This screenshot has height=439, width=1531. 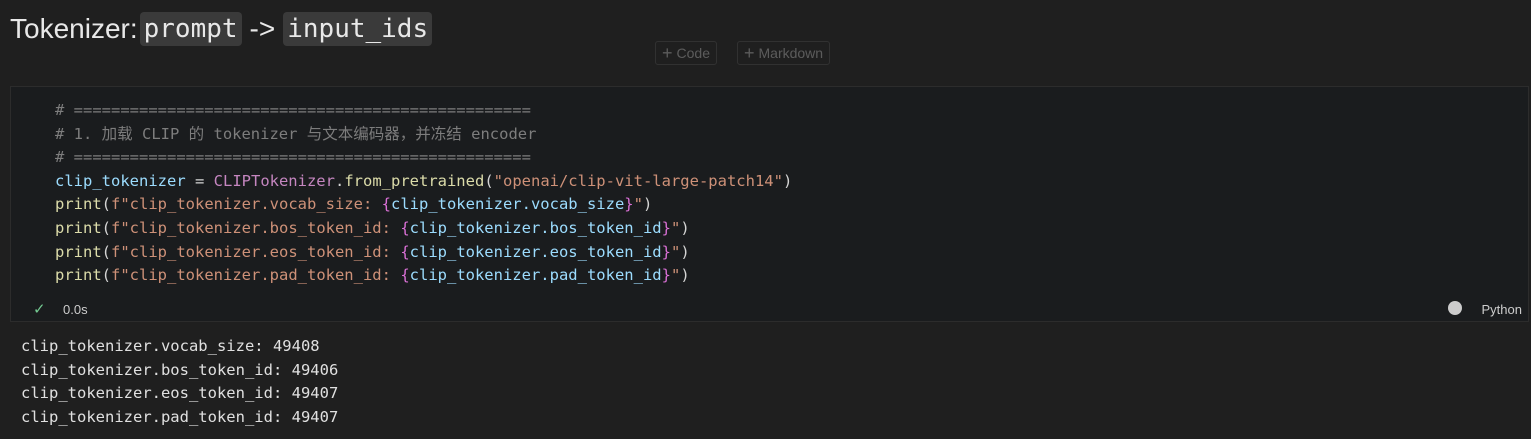 I want to click on heading-arrow: ->, so click(x=262, y=28).